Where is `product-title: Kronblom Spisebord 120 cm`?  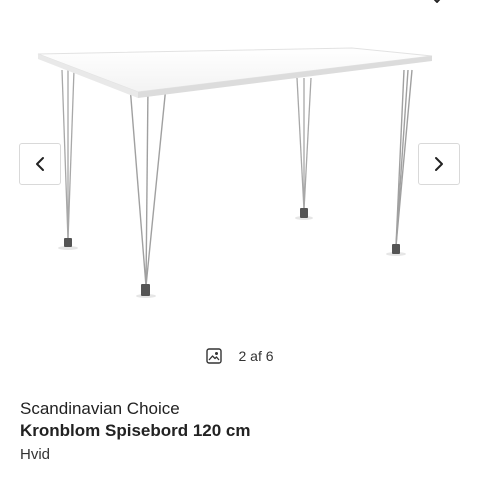 product-title: Kronblom Spisebord 120 cm is located at coordinates (135, 430).